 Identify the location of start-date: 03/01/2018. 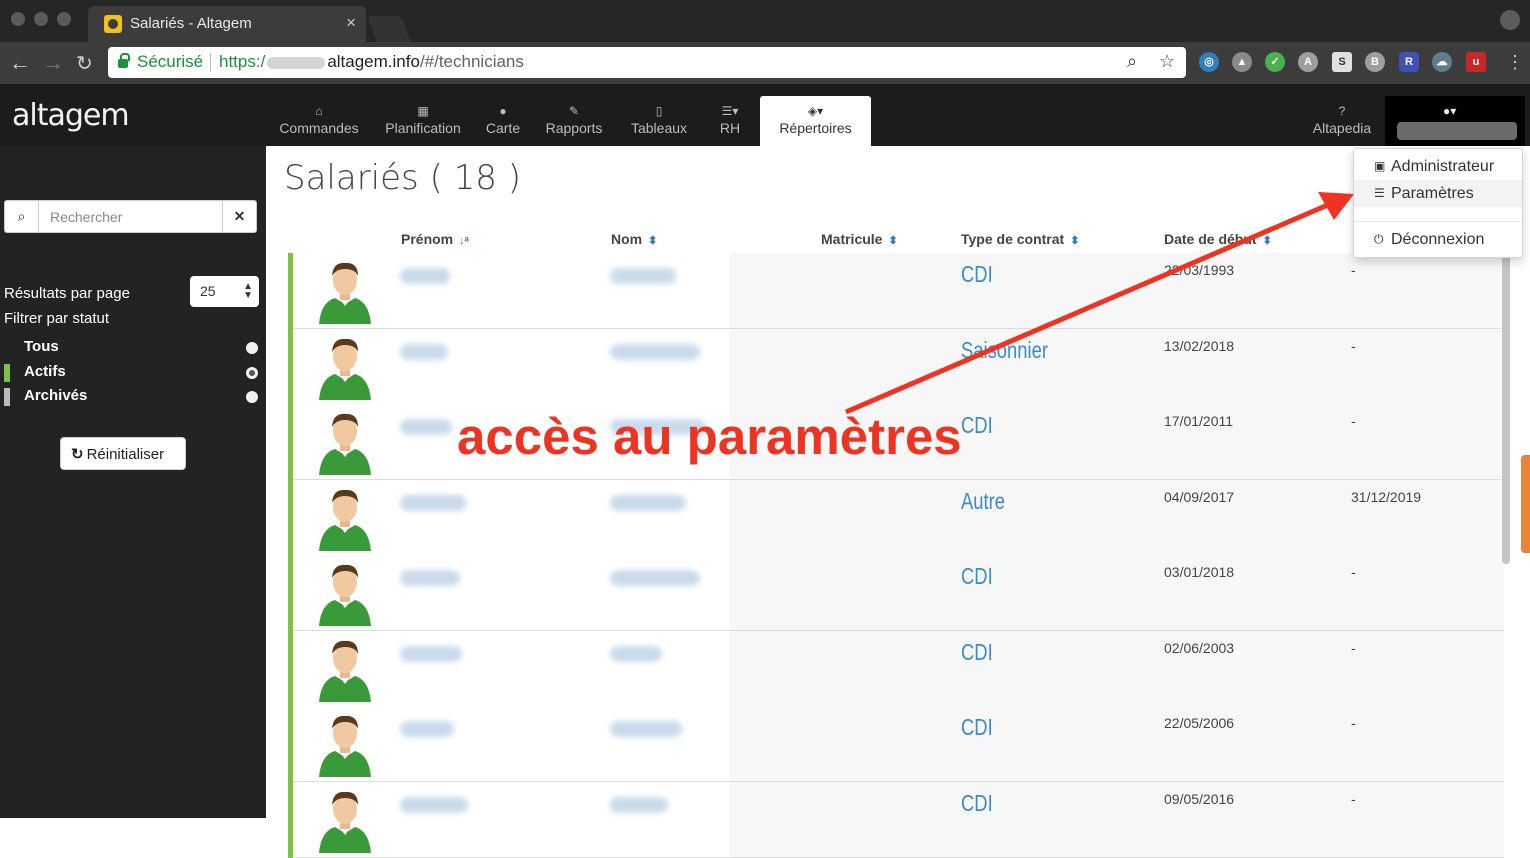
(1199, 572).